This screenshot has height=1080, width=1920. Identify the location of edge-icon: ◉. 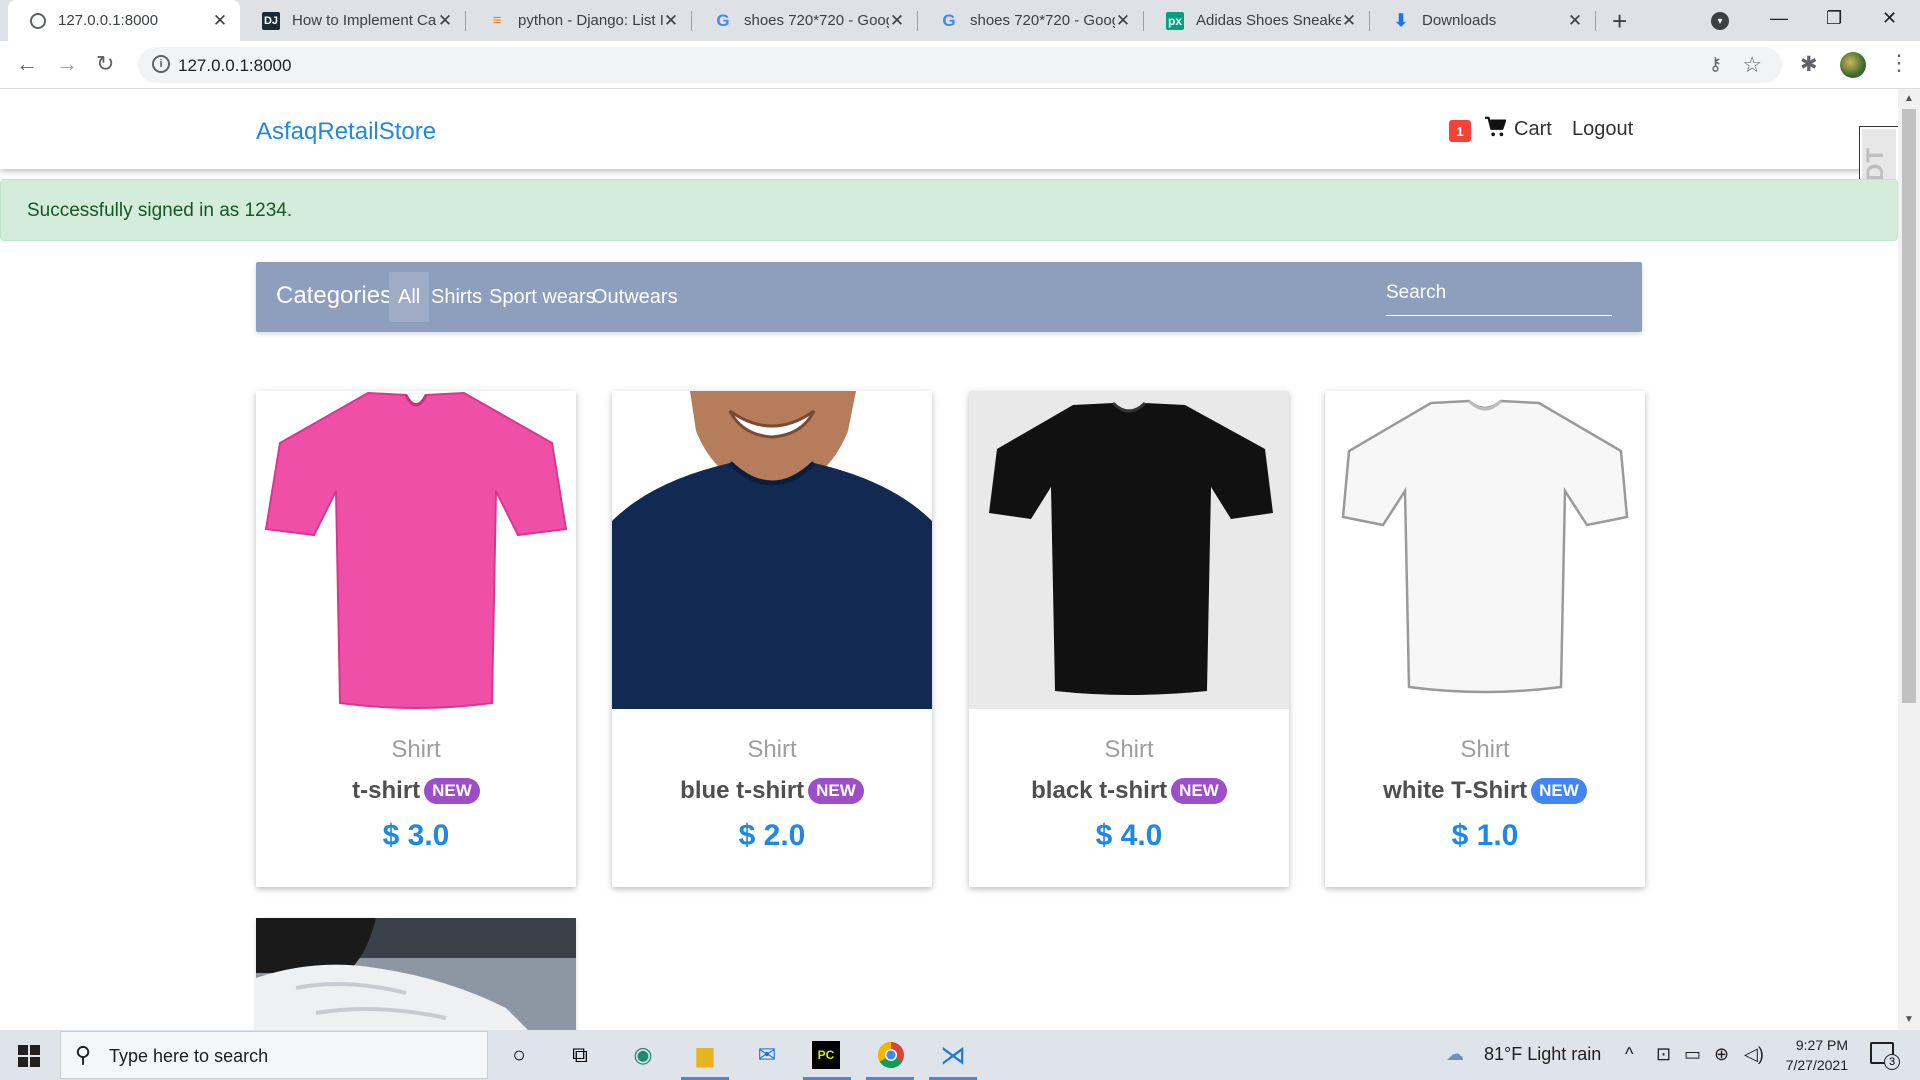
(643, 1055).